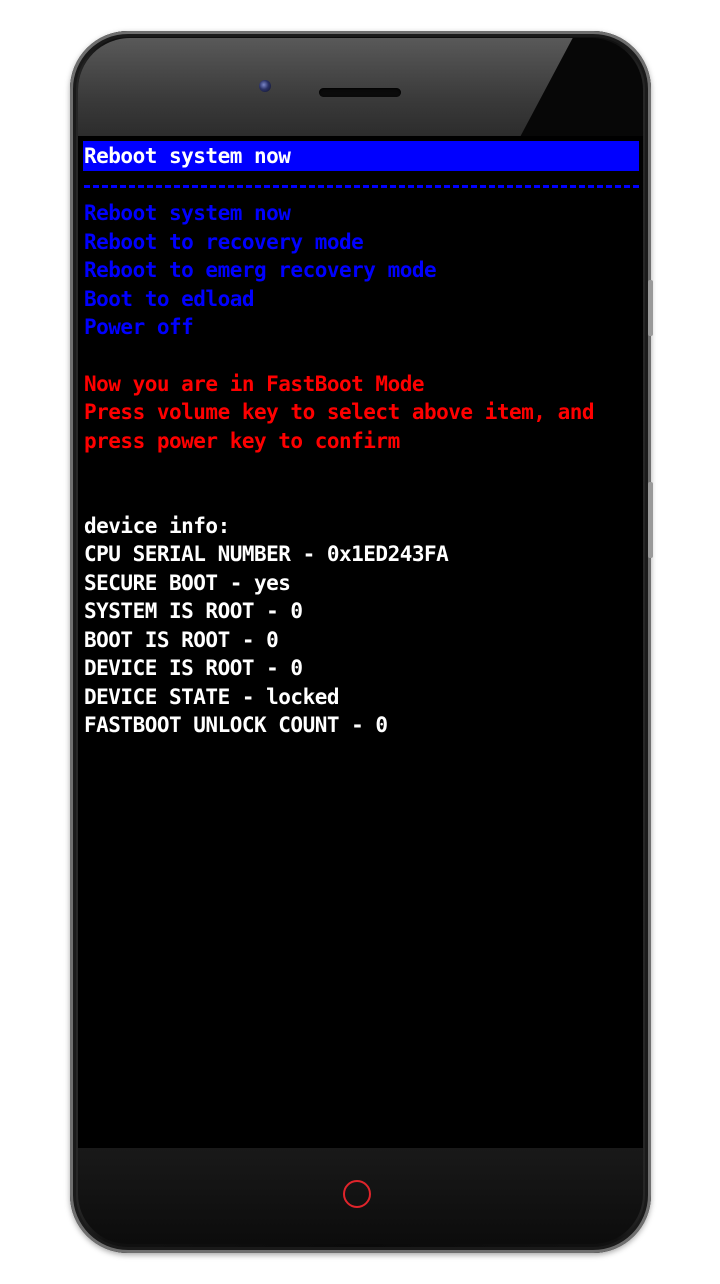 The height and width of the screenshot is (1284, 720). Describe the element at coordinates (193, 668) in the screenshot. I see `device-info-device-root: DEVICE IS ROOT - 0` at that location.